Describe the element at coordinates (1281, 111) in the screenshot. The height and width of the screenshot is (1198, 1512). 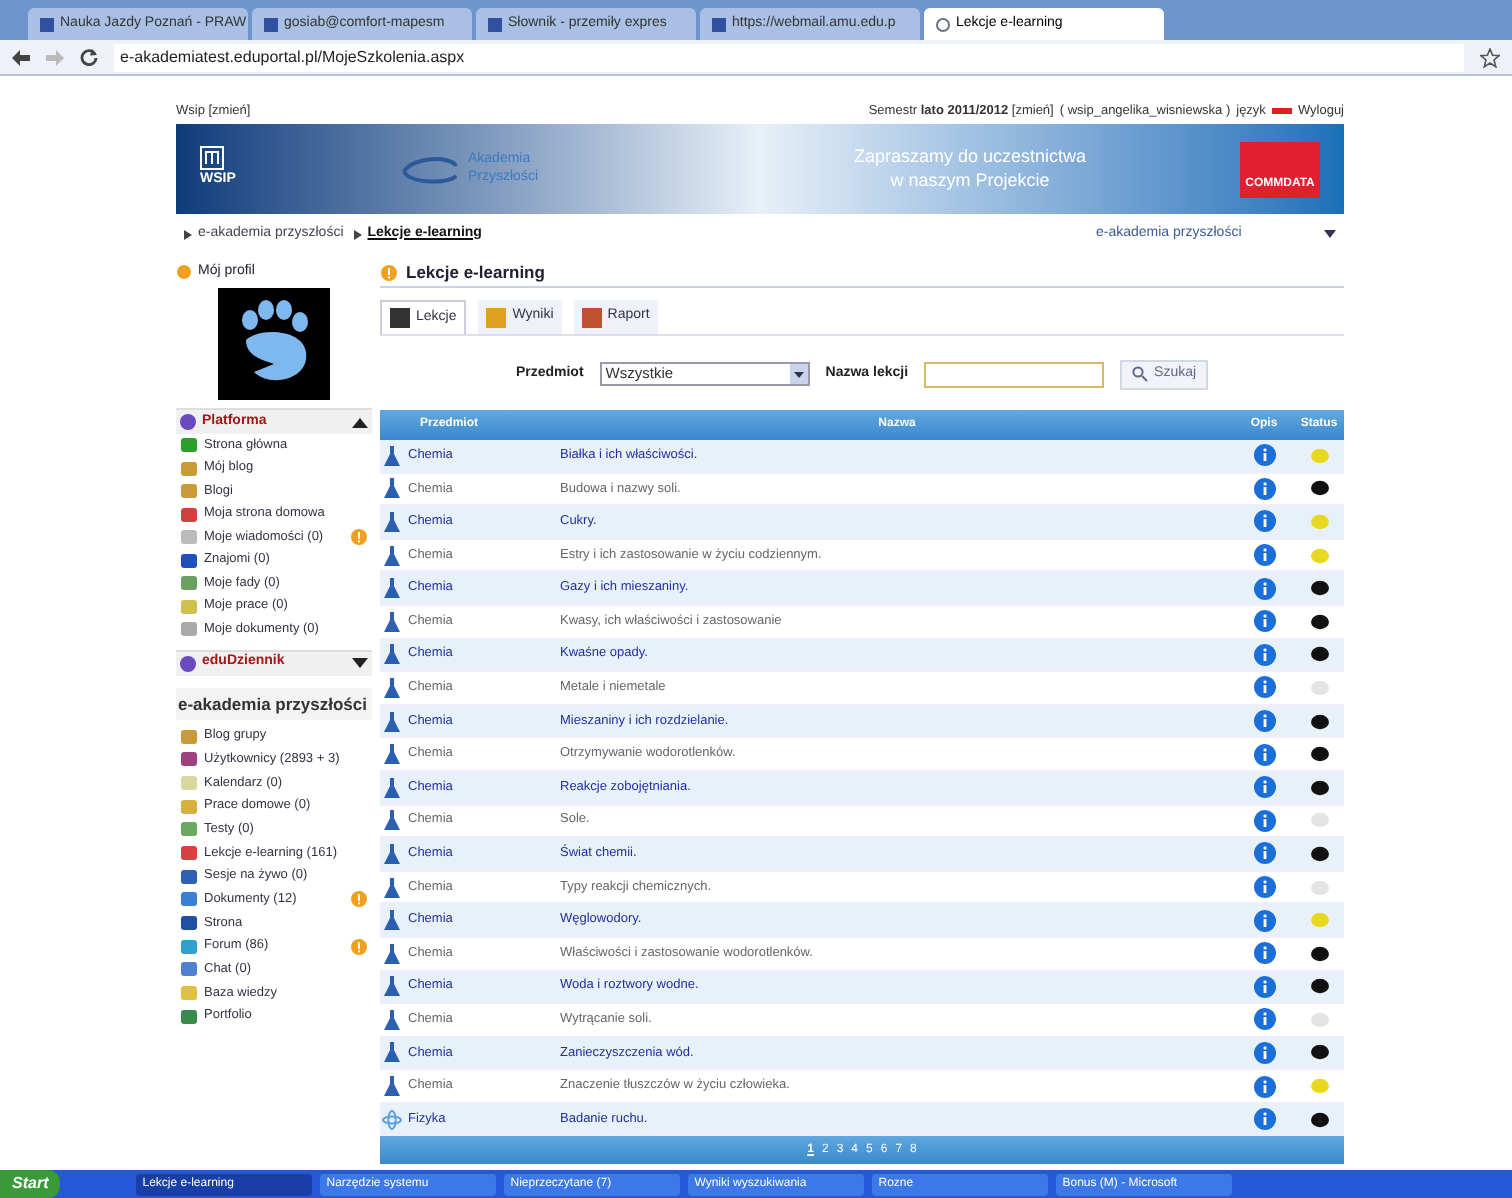
I see `language-flag-icon` at that location.